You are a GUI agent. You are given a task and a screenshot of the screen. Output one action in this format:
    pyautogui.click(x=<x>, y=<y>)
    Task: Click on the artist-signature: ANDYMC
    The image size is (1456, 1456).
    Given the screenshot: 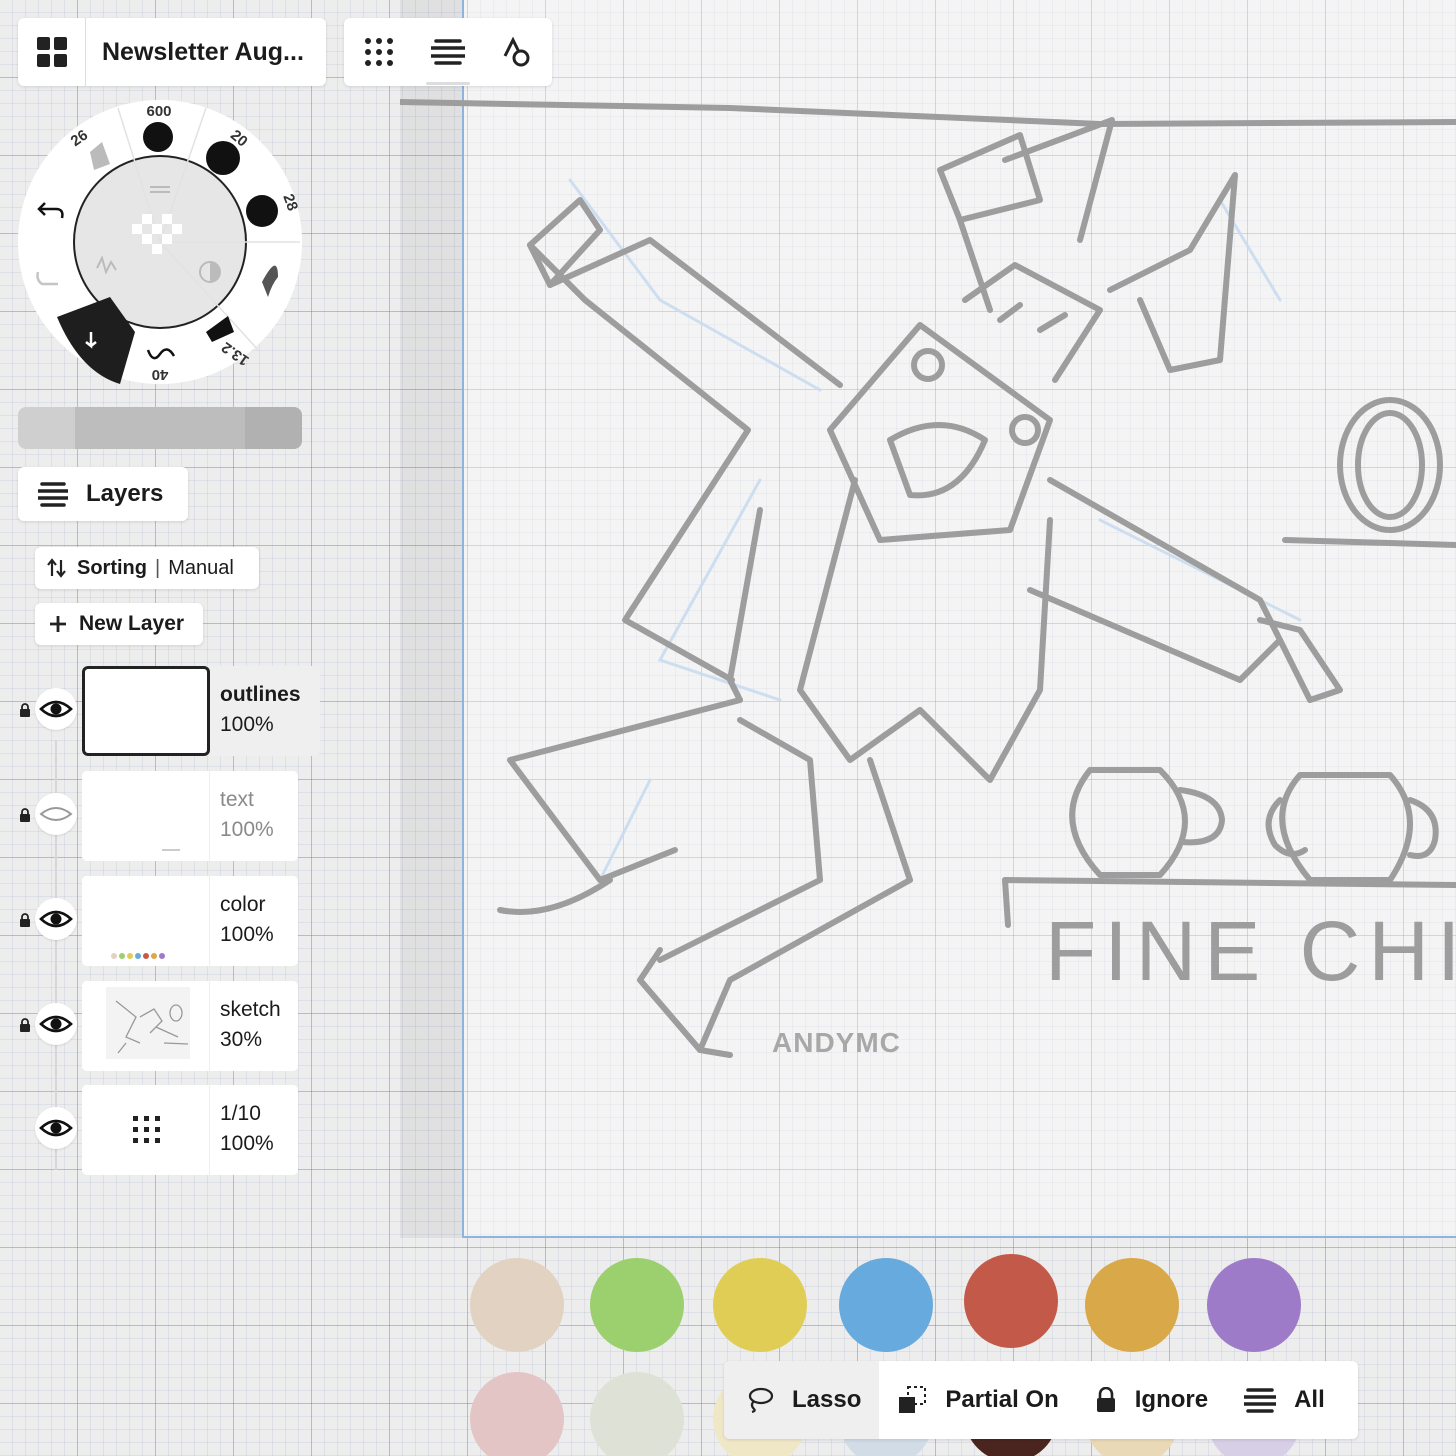 What is the action you would take?
    pyautogui.click(x=836, y=1042)
    